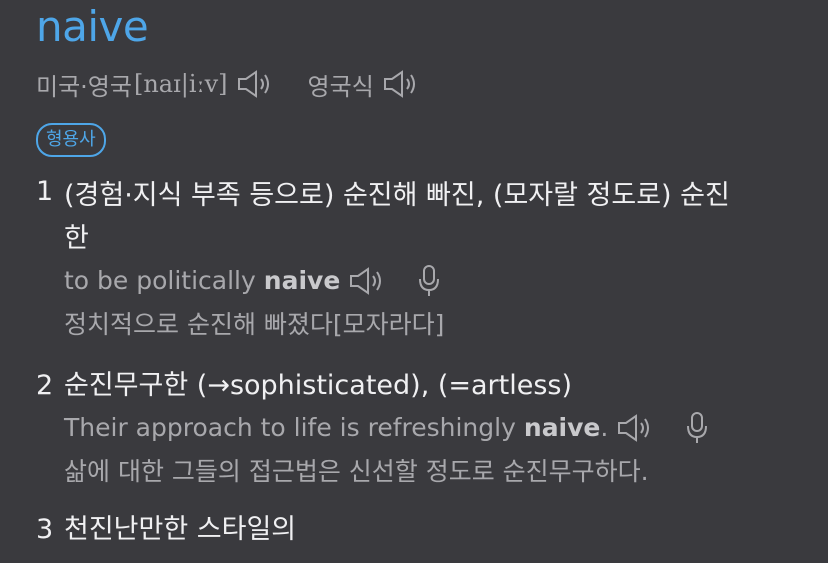  Describe the element at coordinates (92, 26) in the screenshot. I see `headword: naive` at that location.